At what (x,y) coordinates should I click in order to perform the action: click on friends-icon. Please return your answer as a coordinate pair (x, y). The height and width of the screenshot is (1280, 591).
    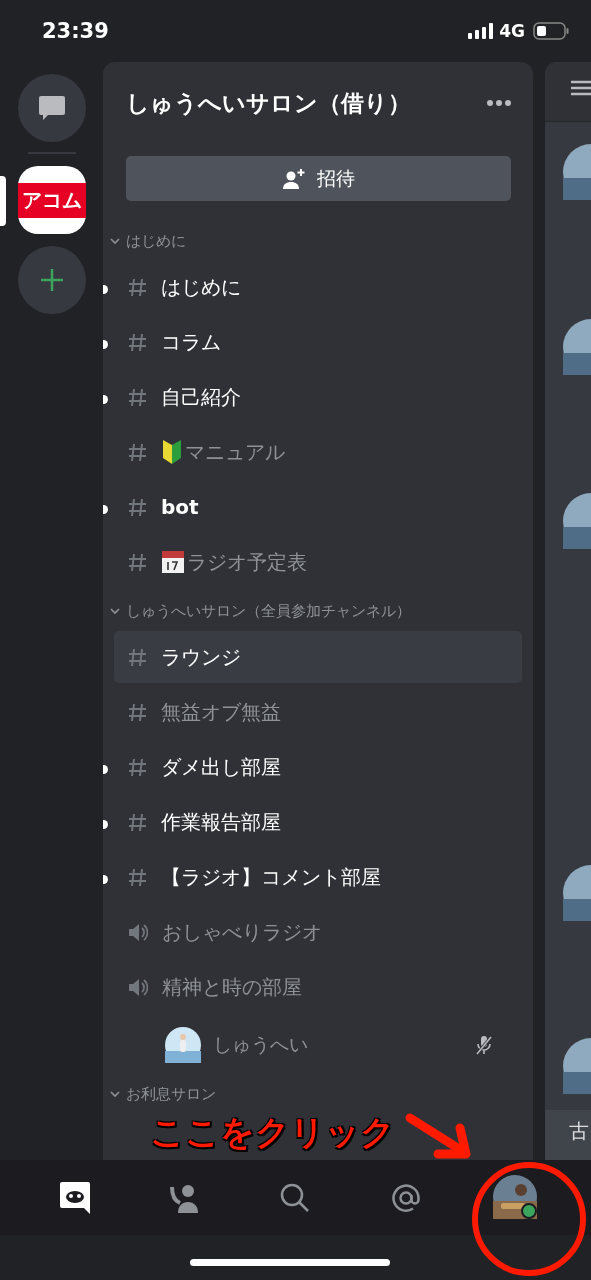
    Looking at the image, I should click on (185, 1197).